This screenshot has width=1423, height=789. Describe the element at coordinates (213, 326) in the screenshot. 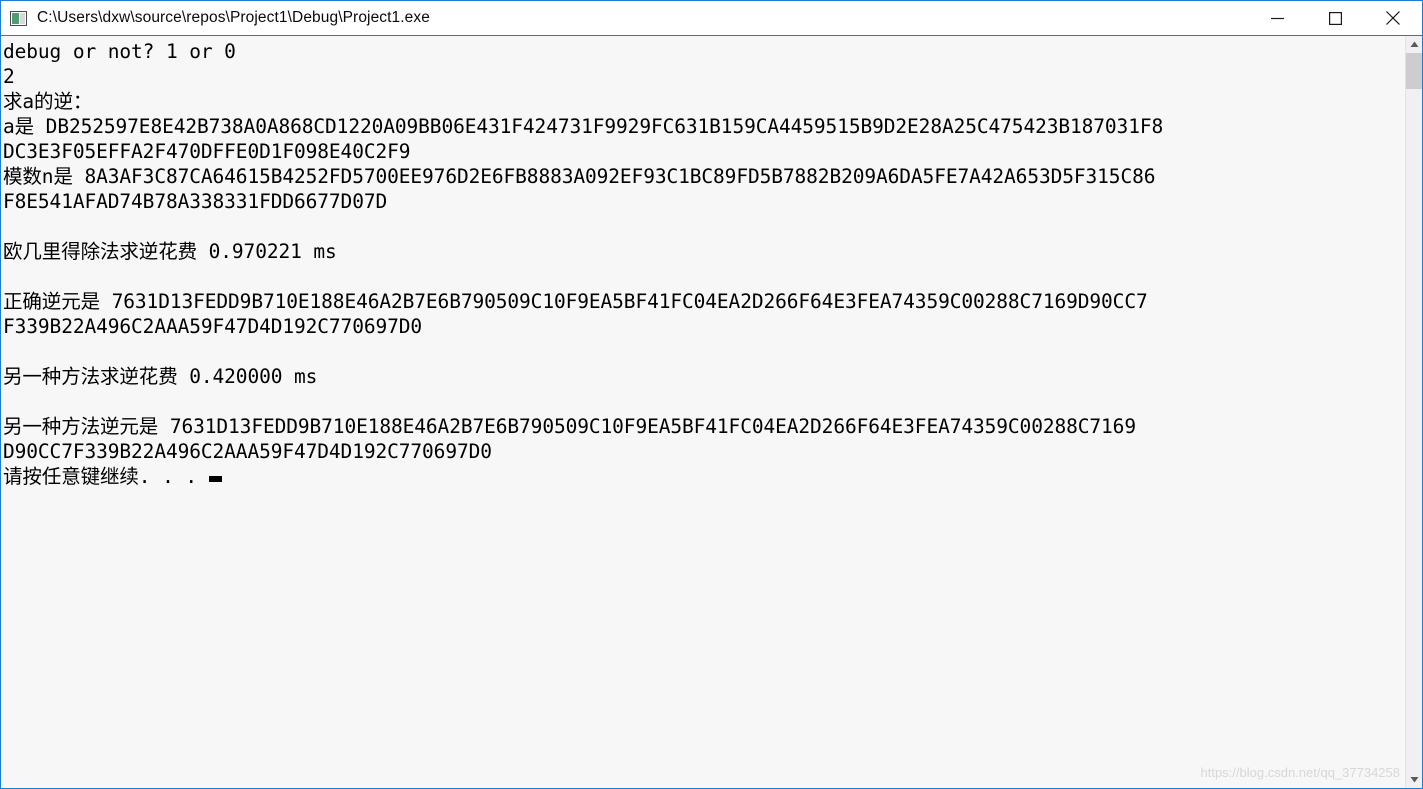

I see `console-line: F339B22A496C2AAA59F47D4D192C770697D0` at that location.